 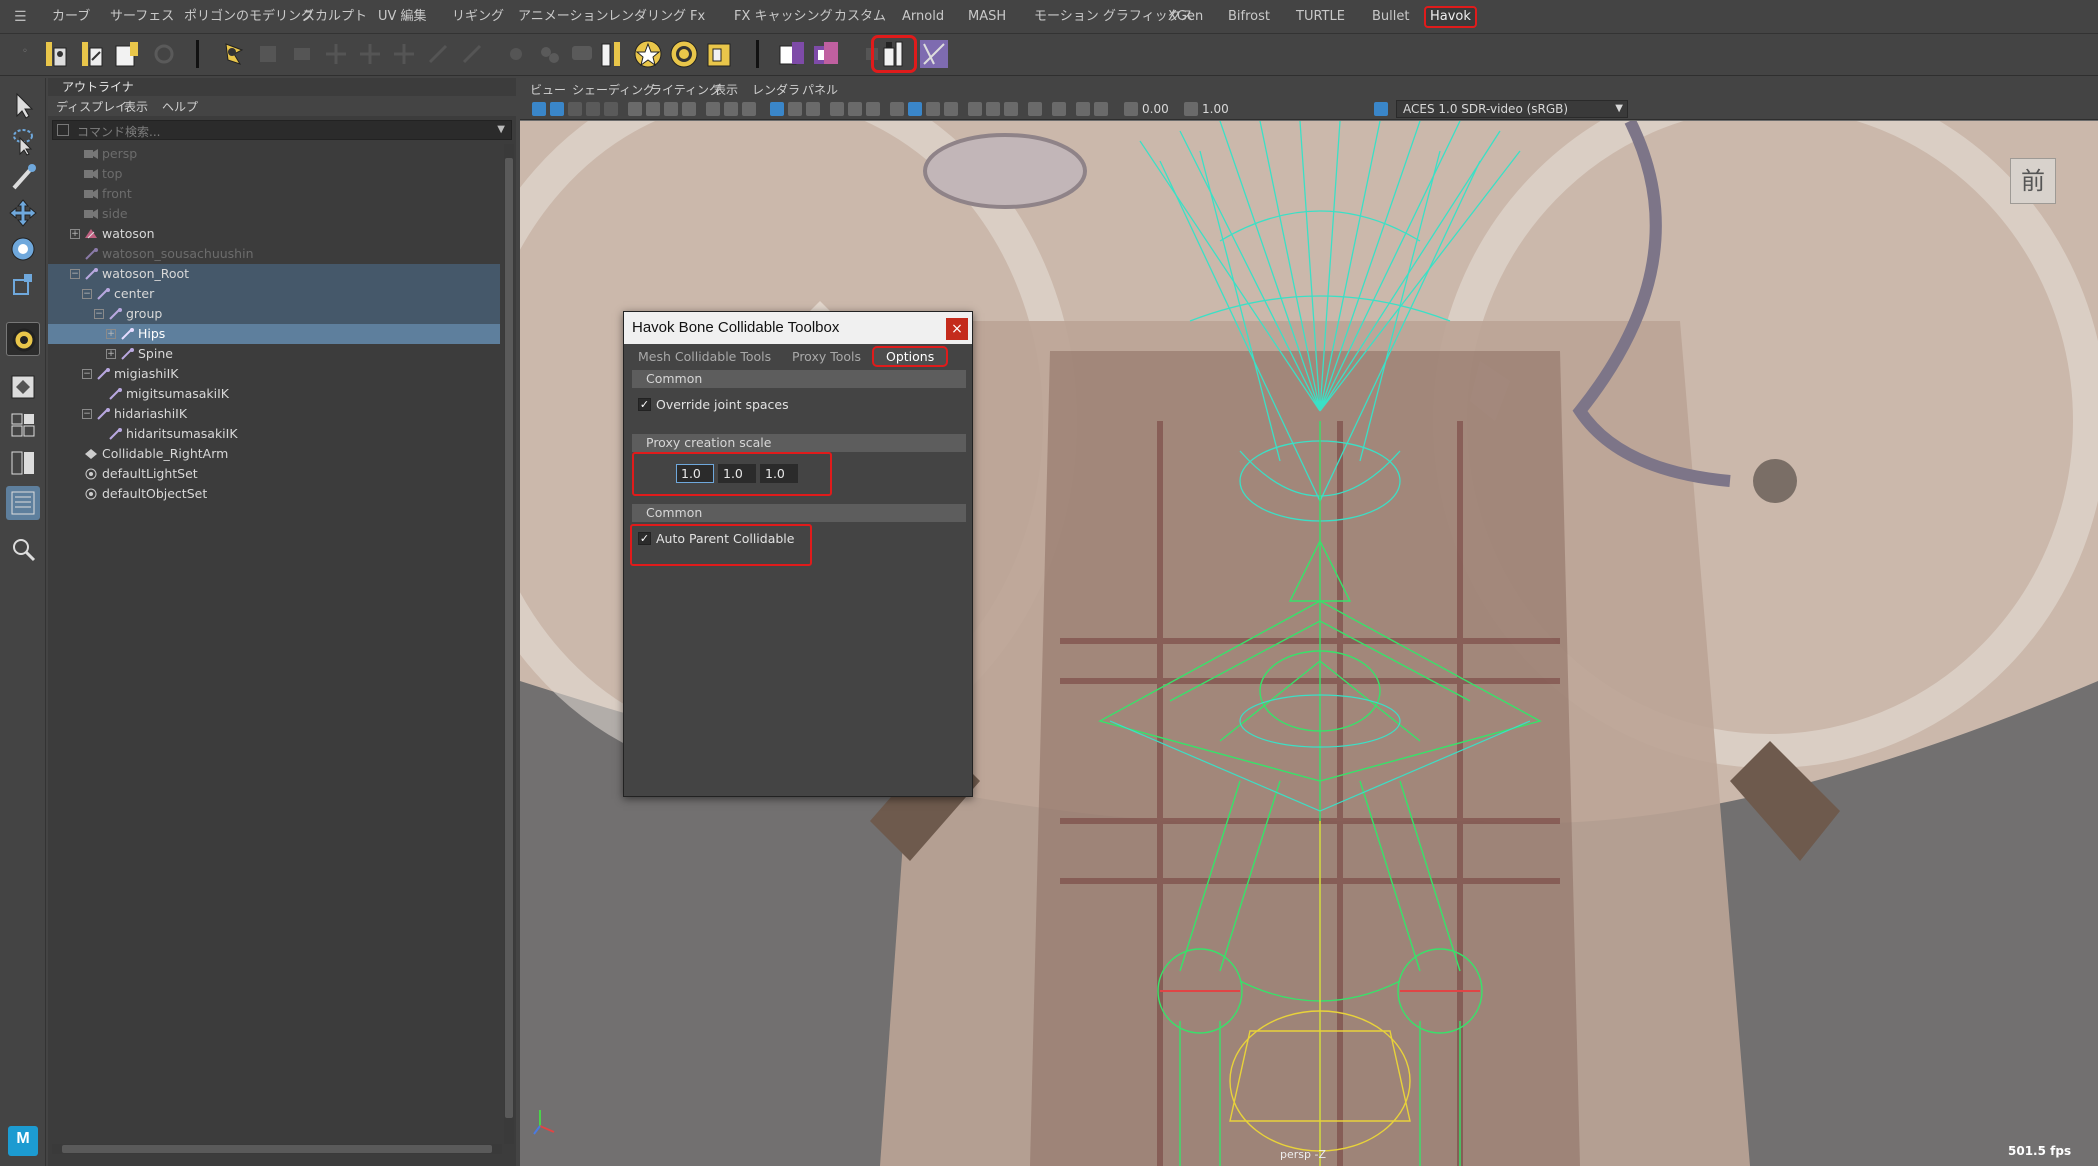 What do you see at coordinates (749, 109) in the screenshot?
I see `safe-title-icon` at bounding box center [749, 109].